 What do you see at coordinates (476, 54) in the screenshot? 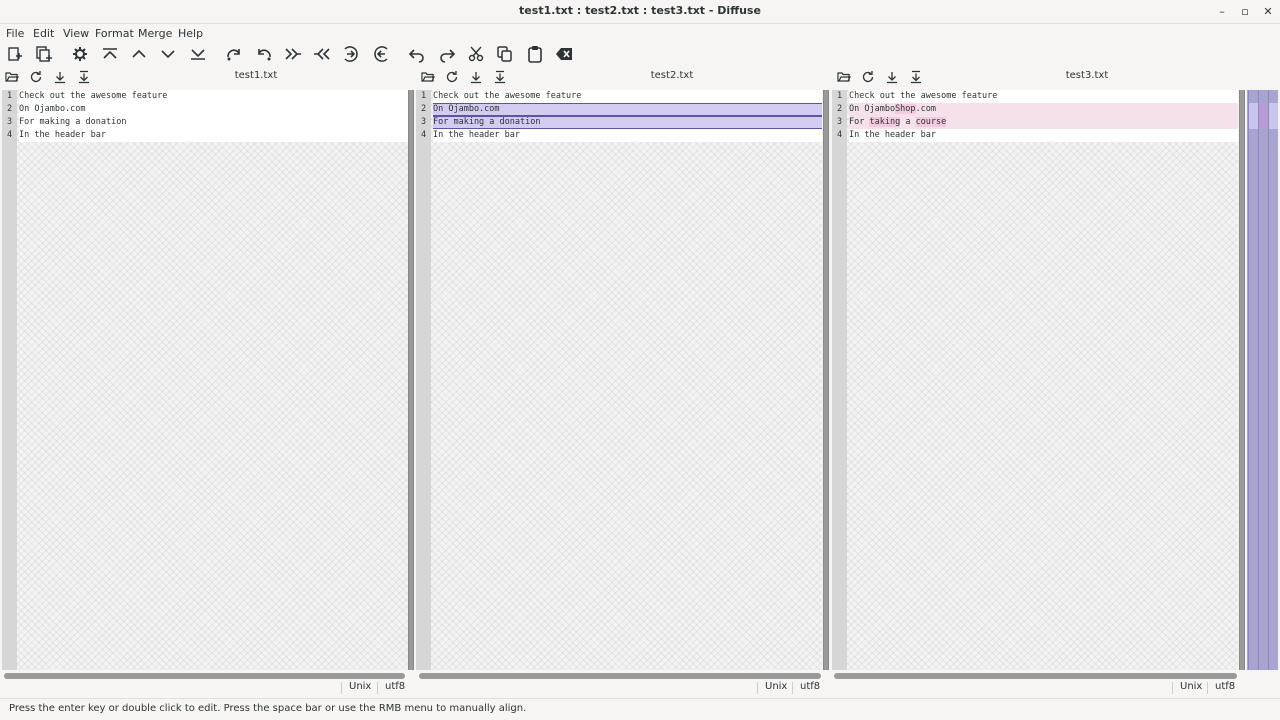
I see `cut-icon` at bounding box center [476, 54].